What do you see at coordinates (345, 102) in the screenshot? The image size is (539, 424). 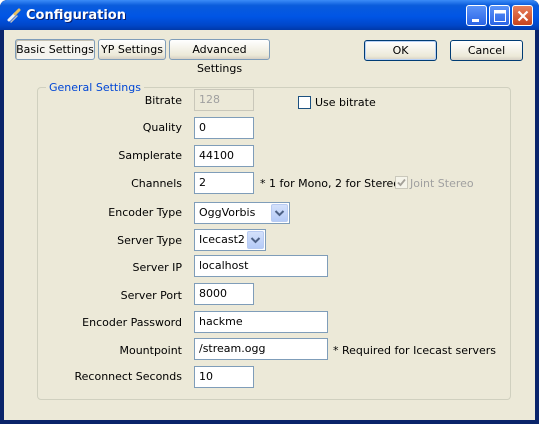 I see `use-bitrate-label: Use bitrate` at bounding box center [345, 102].